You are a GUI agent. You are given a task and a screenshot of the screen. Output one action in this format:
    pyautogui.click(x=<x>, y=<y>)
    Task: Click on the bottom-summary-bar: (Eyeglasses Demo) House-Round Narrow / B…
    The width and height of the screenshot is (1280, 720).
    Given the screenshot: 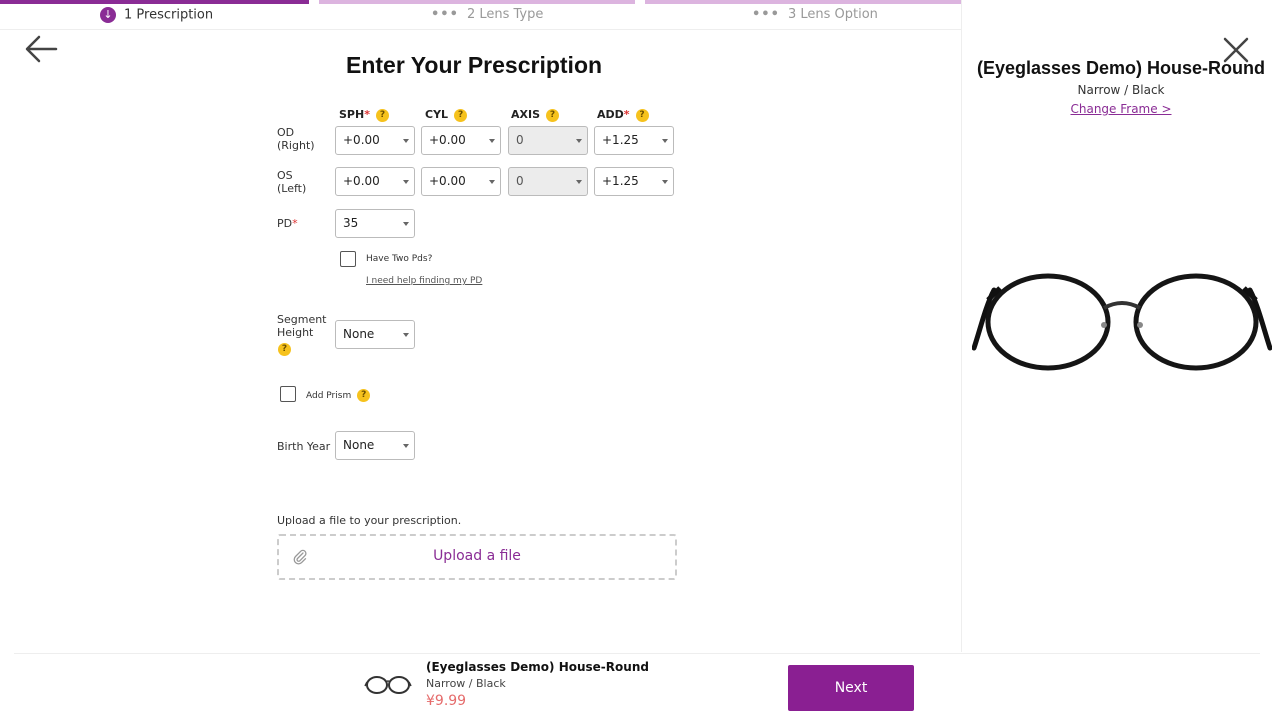 What is the action you would take?
    pyautogui.click(x=637, y=686)
    